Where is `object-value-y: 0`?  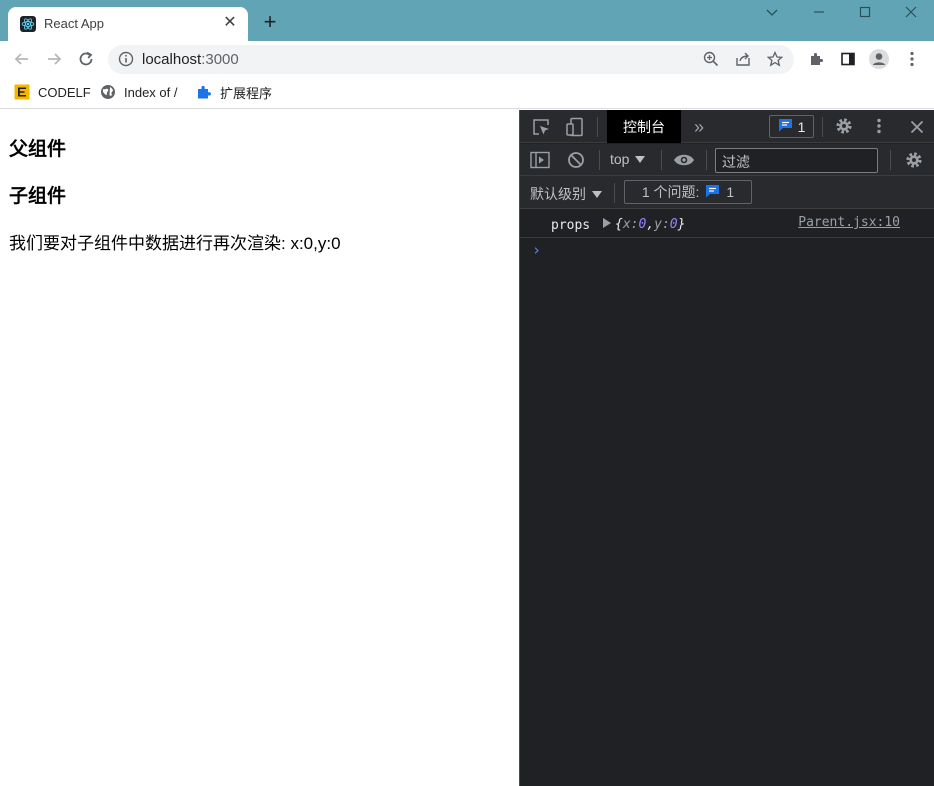
object-value-y: 0 is located at coordinates (673, 224).